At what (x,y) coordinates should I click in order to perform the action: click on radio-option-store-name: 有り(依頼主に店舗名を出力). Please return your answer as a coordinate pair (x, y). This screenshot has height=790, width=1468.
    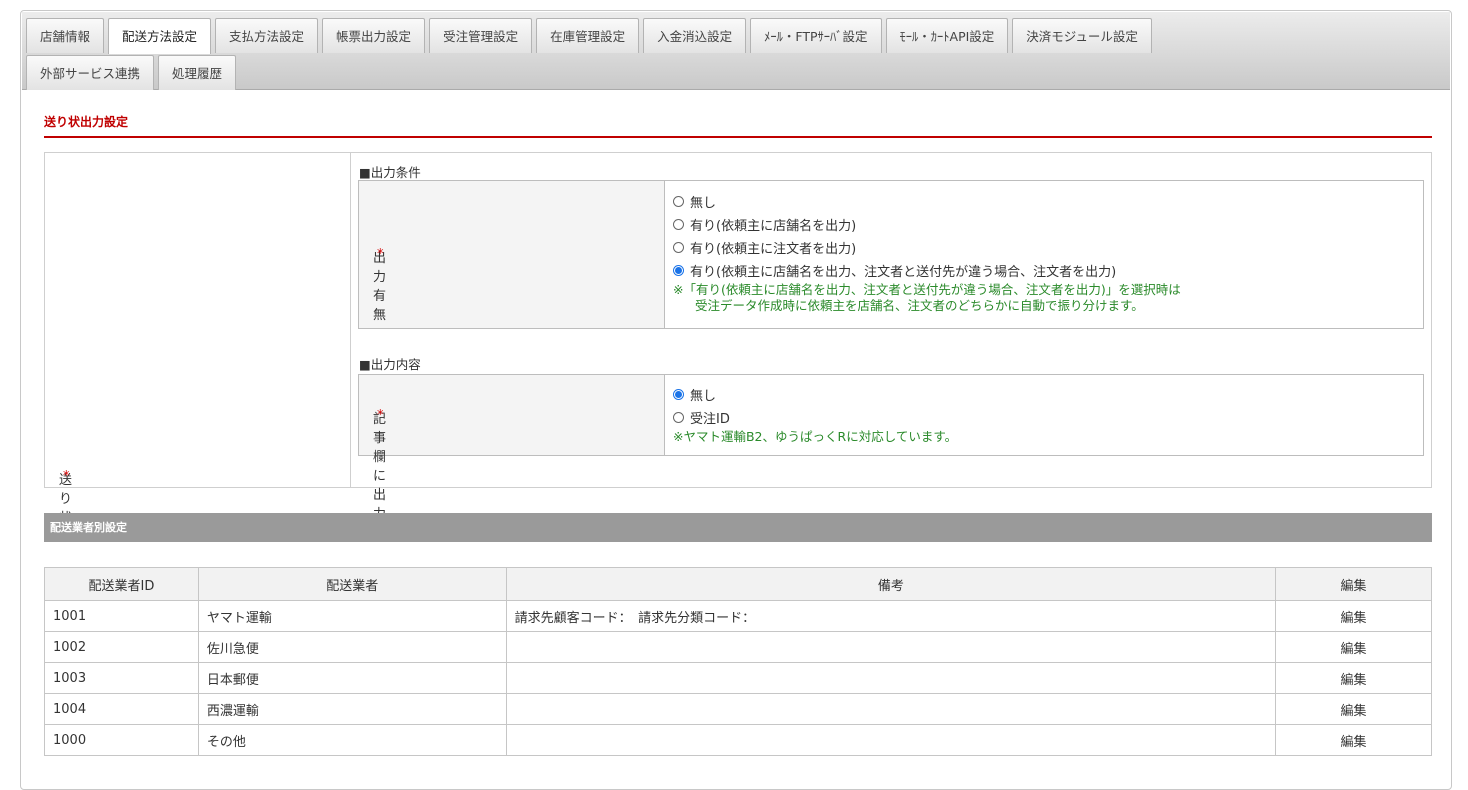
    Looking at the image, I should click on (927, 224).